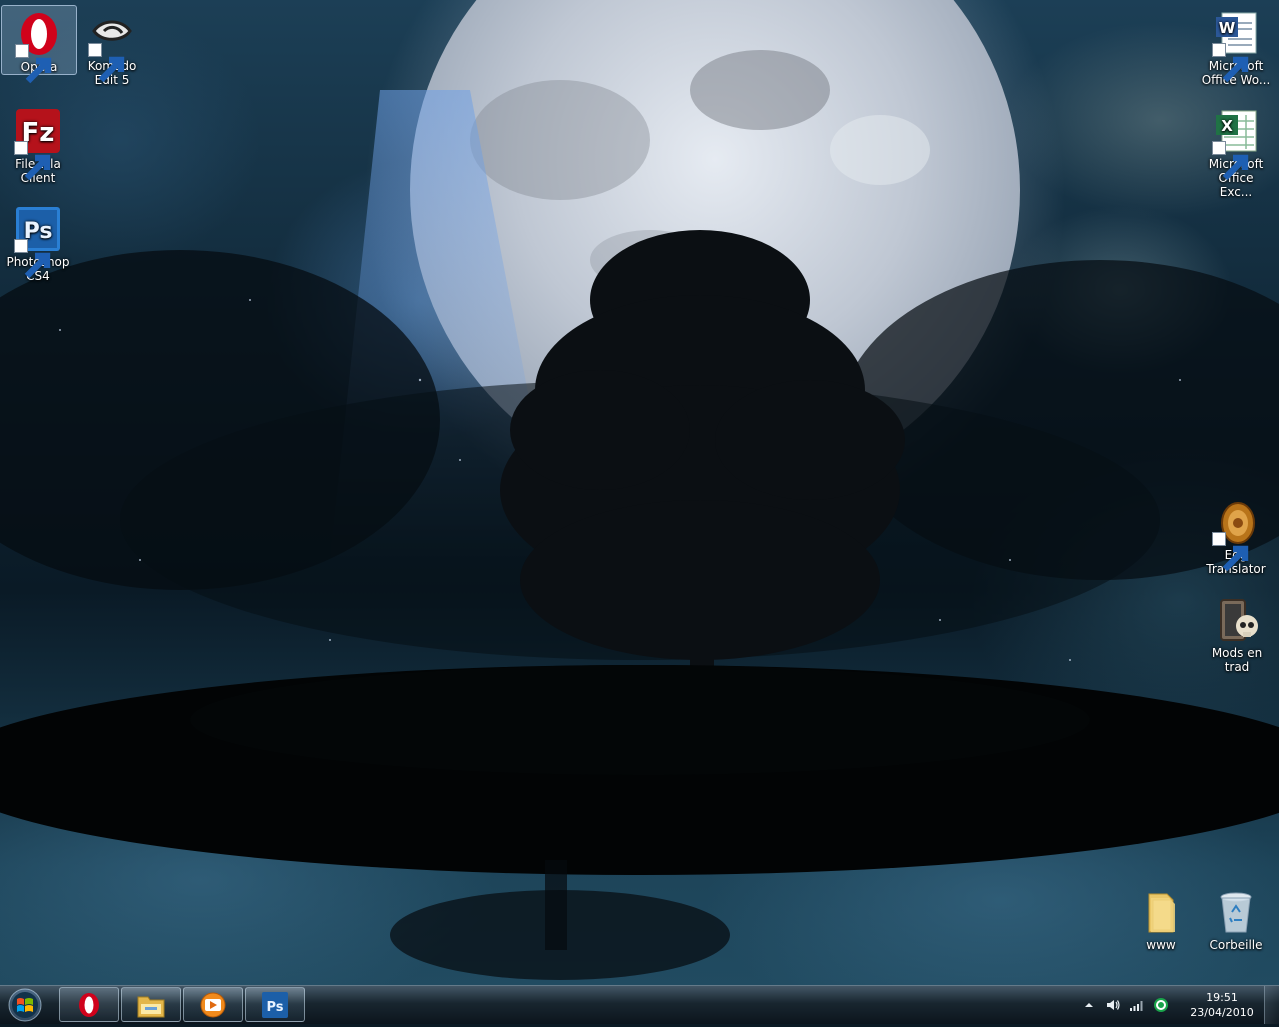  I want to click on icon-label: www, so click(1161, 945).